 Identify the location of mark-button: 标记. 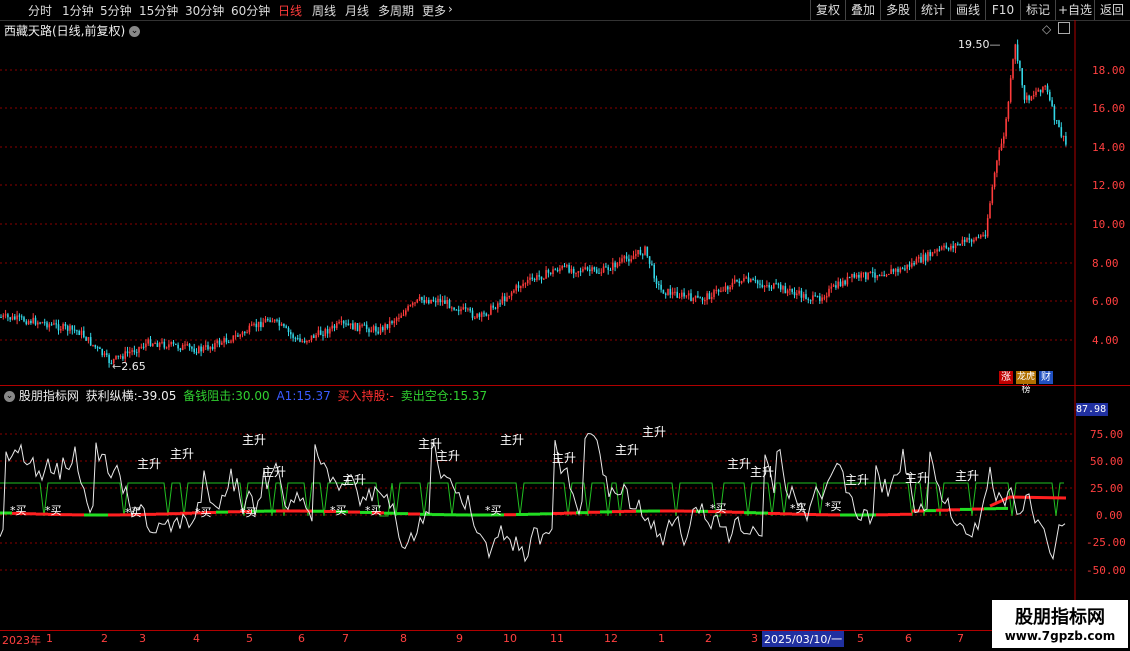
(1037, 10).